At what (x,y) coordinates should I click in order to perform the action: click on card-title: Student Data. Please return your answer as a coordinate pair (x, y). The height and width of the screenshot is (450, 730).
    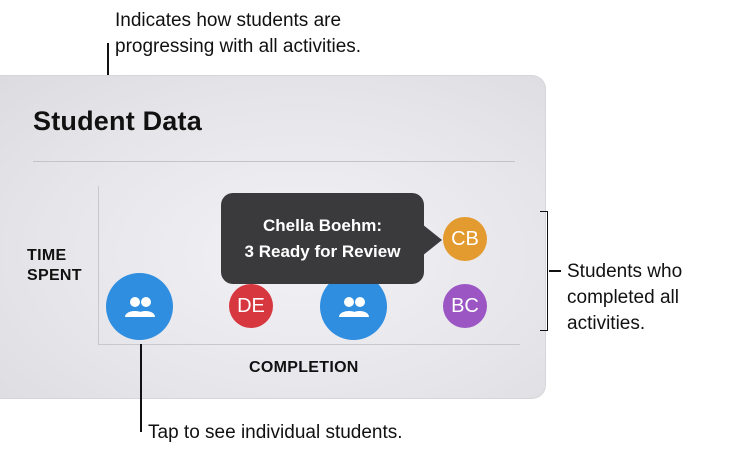
    Looking at the image, I should click on (117, 121).